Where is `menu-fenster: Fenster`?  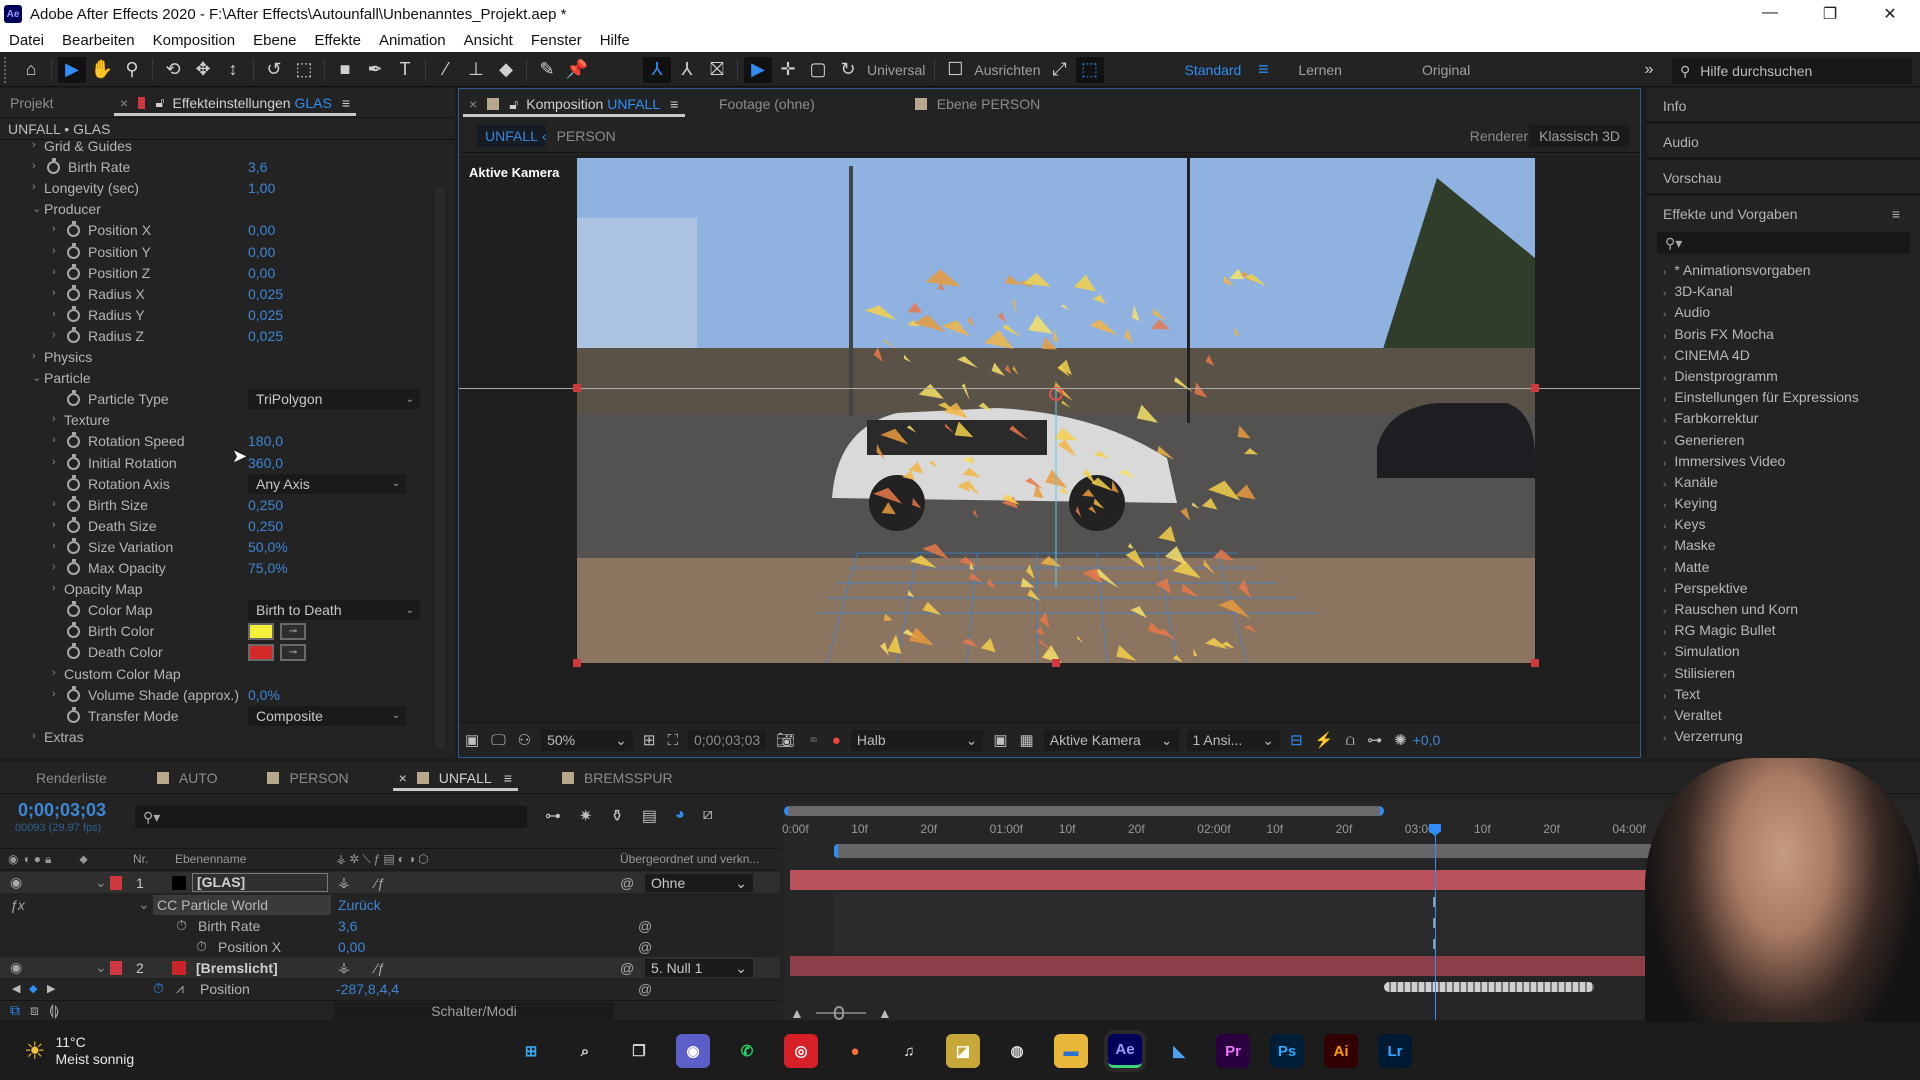
menu-fenster: Fenster is located at coordinates (556, 40).